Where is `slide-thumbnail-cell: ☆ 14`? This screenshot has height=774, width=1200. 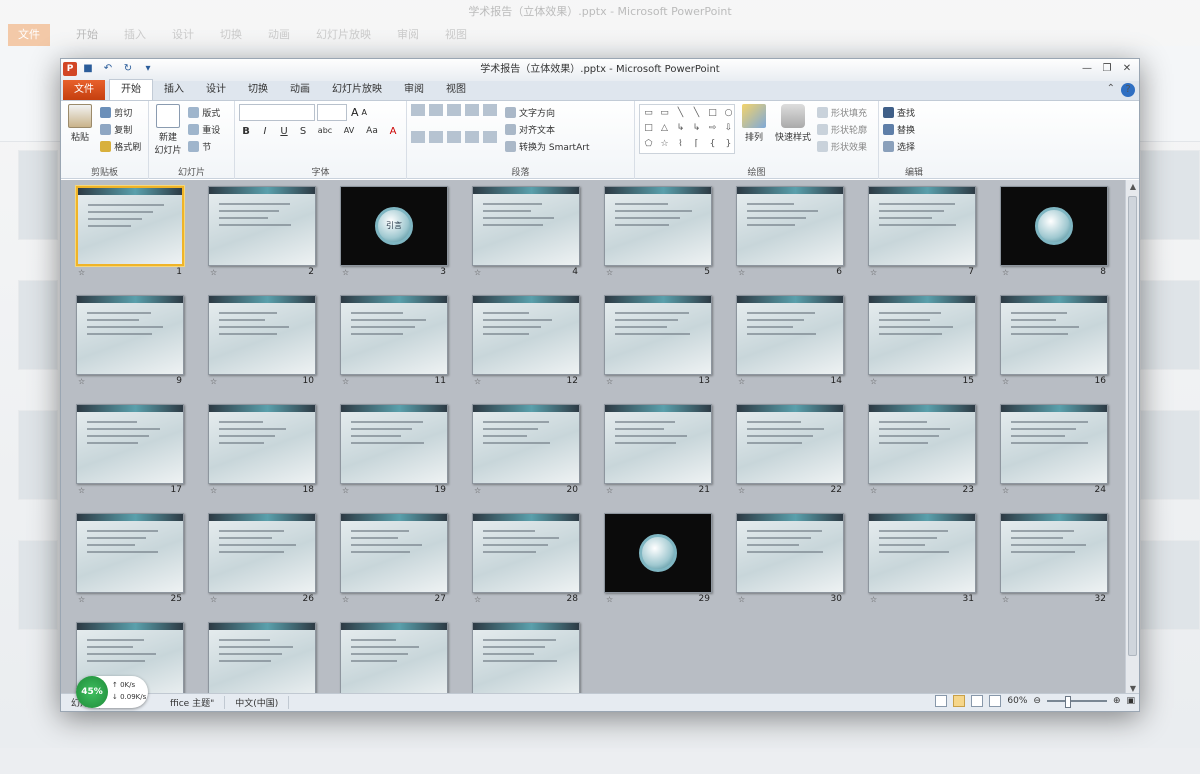 slide-thumbnail-cell: ☆ 14 is located at coordinates (790, 340).